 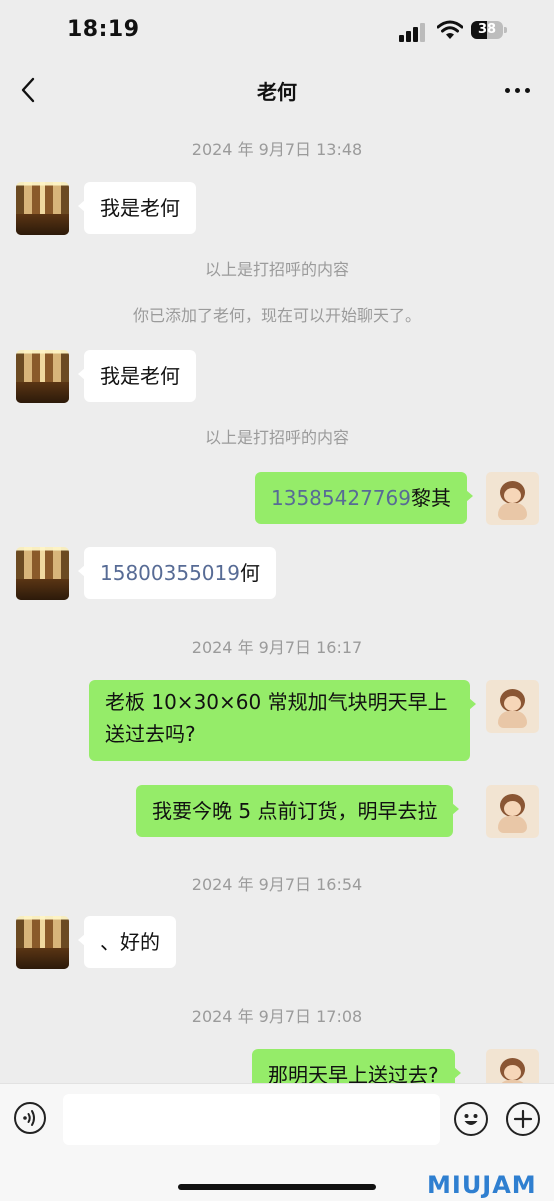 I want to click on message-bubble-incoming: 、好的, so click(x=127, y=942).